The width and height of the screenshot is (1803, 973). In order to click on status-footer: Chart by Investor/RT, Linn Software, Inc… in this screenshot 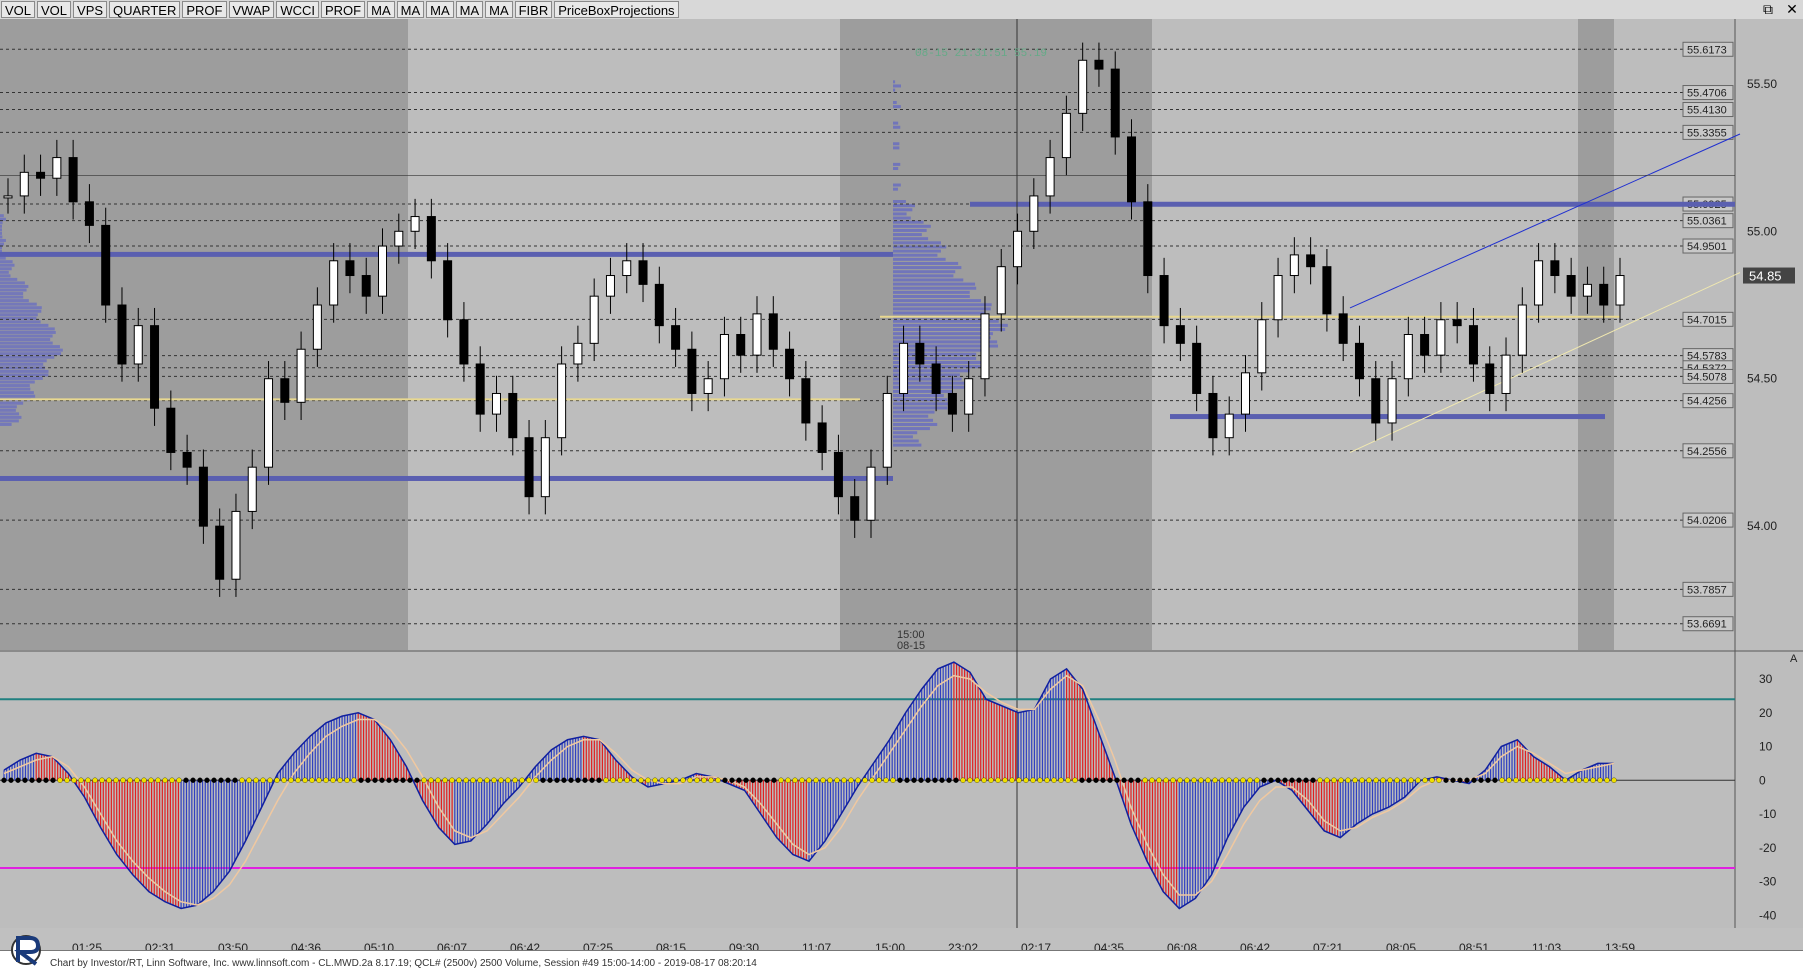, I will do `click(901, 961)`.